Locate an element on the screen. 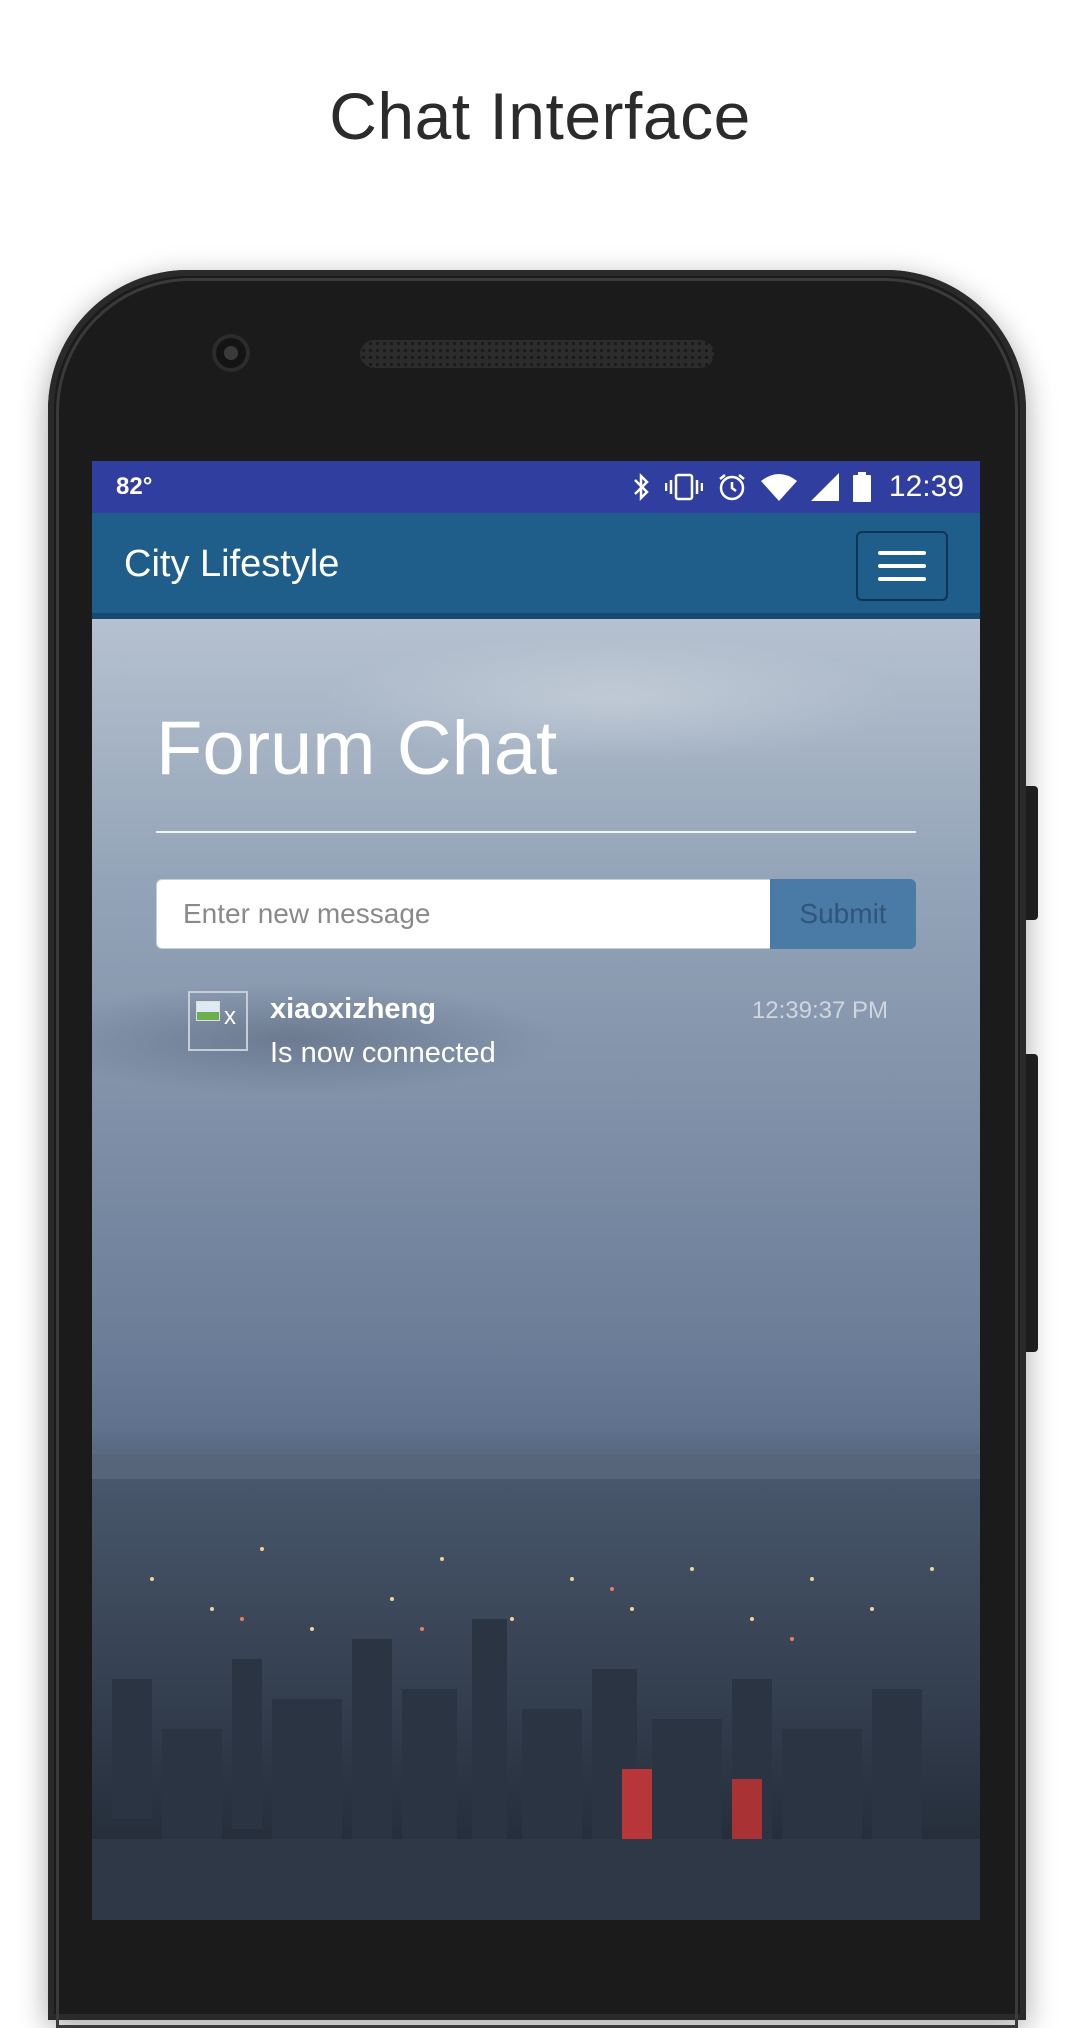  title-divider is located at coordinates (536, 832).